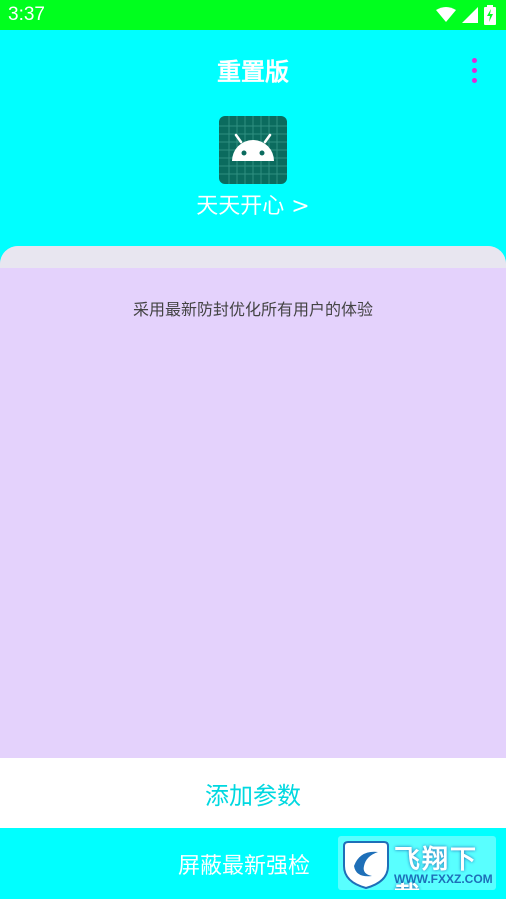 This screenshot has height=899, width=506. Describe the element at coordinates (366, 865) in the screenshot. I see `watermark-emblem-icon` at that location.